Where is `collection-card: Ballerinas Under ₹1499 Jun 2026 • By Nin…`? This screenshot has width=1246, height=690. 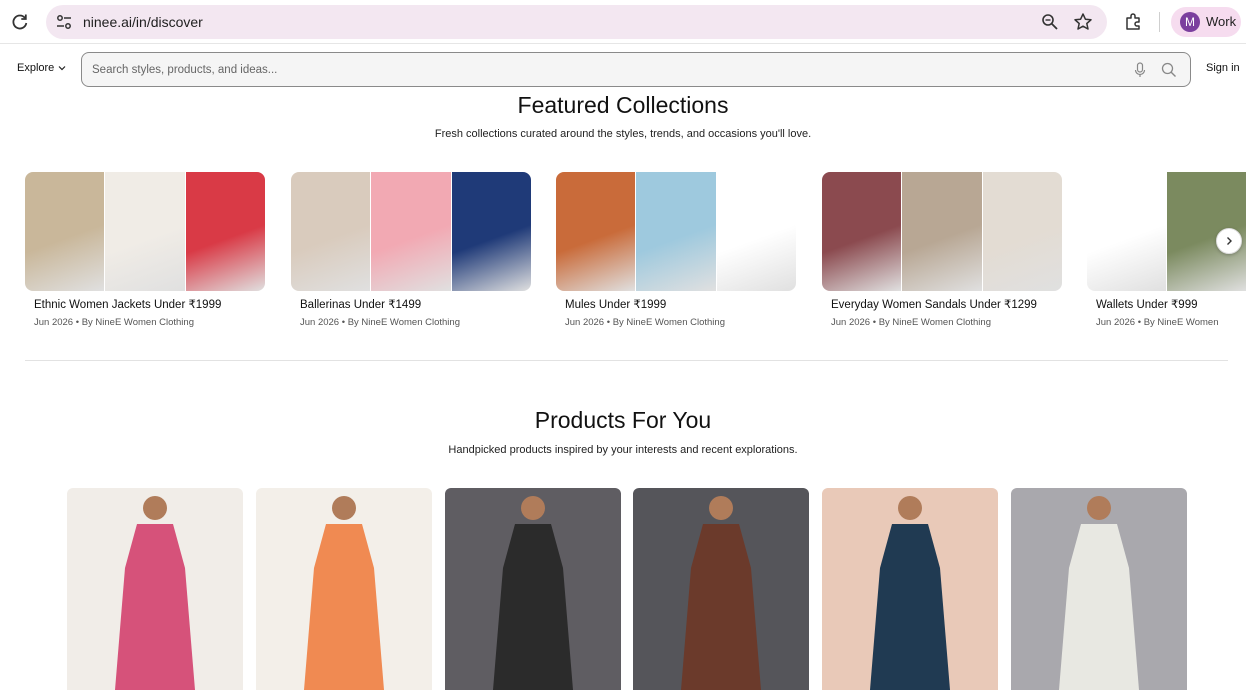 collection-card: Ballerinas Under ₹1499 Jun 2026 • By Nin… is located at coordinates (411, 250).